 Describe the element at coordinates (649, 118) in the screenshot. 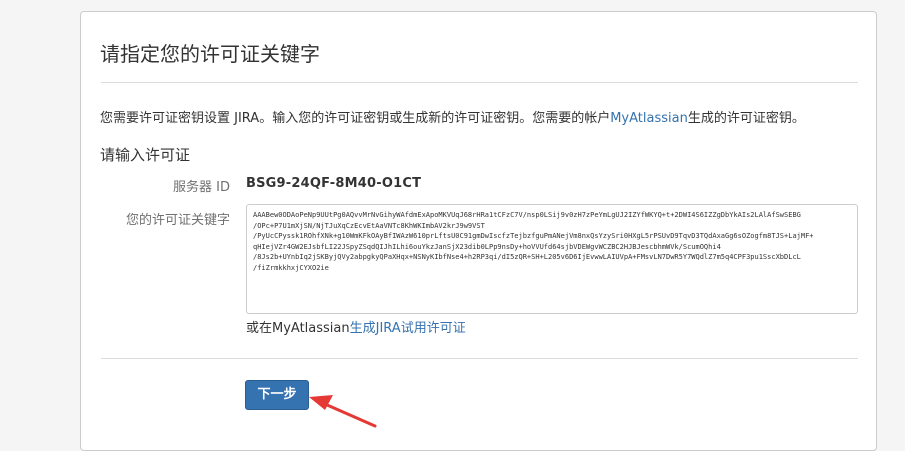

I see `myatlassian-link: MyAtlassian` at that location.